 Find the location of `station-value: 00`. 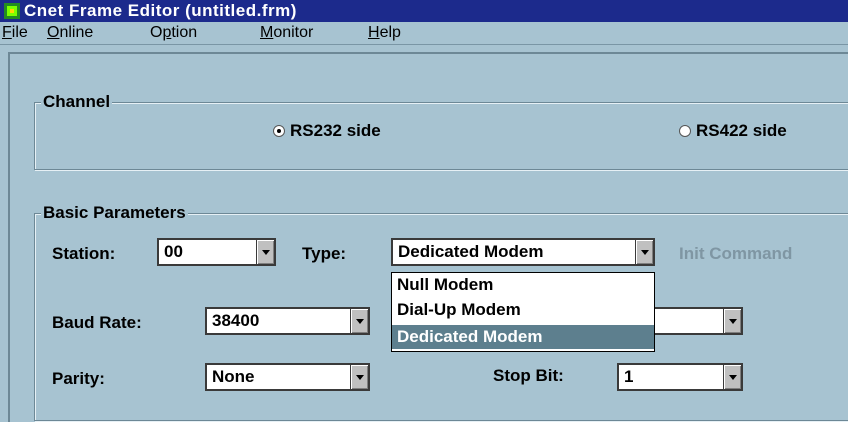

station-value: 00 is located at coordinates (173, 251).